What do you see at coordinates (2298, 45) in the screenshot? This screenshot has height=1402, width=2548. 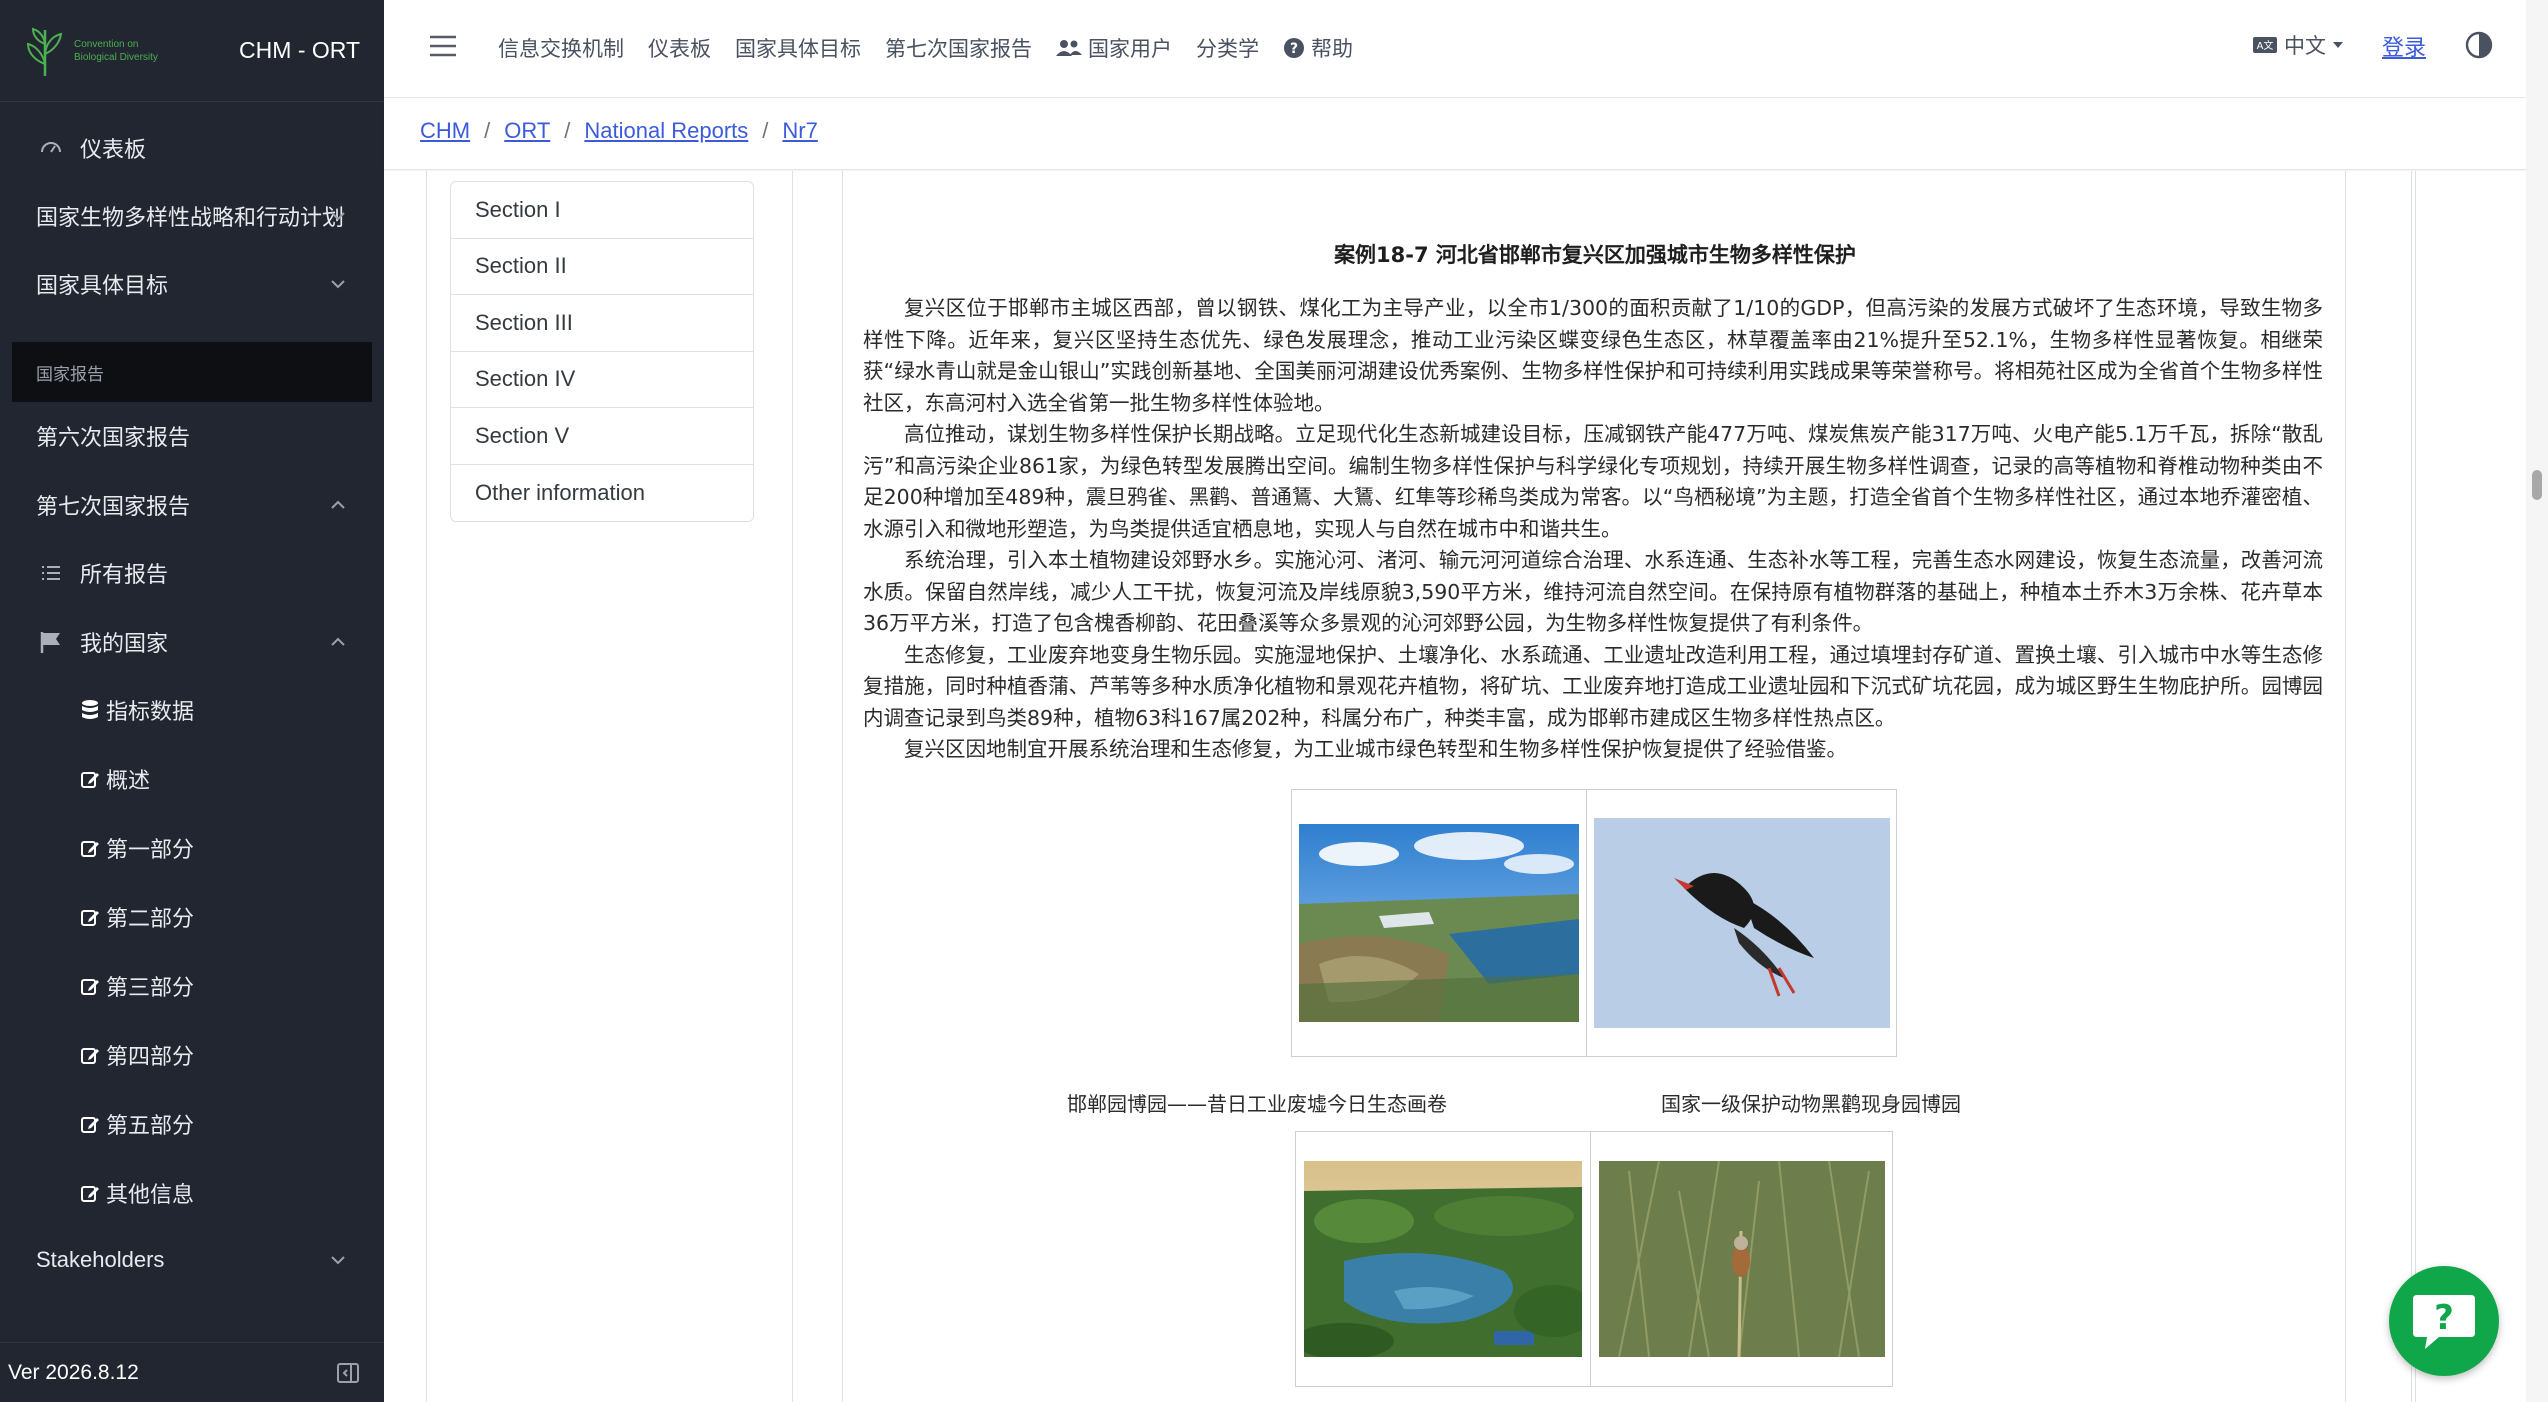 I see `language-selector: A文 中文` at bounding box center [2298, 45].